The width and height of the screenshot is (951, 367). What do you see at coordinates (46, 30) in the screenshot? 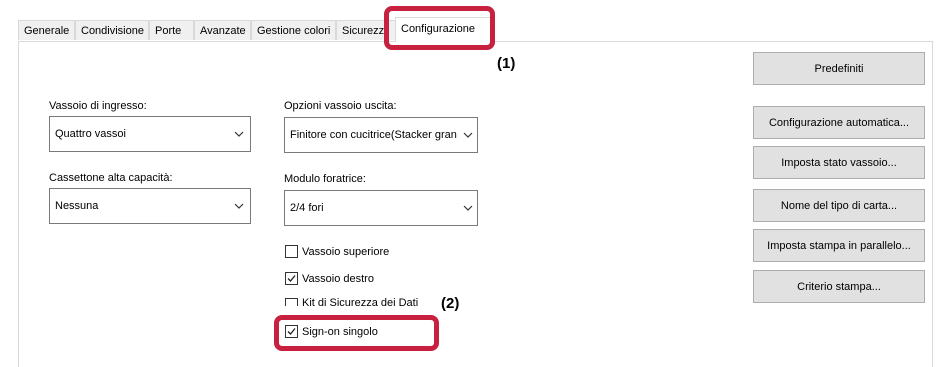
I see `tab-generale: Generale` at bounding box center [46, 30].